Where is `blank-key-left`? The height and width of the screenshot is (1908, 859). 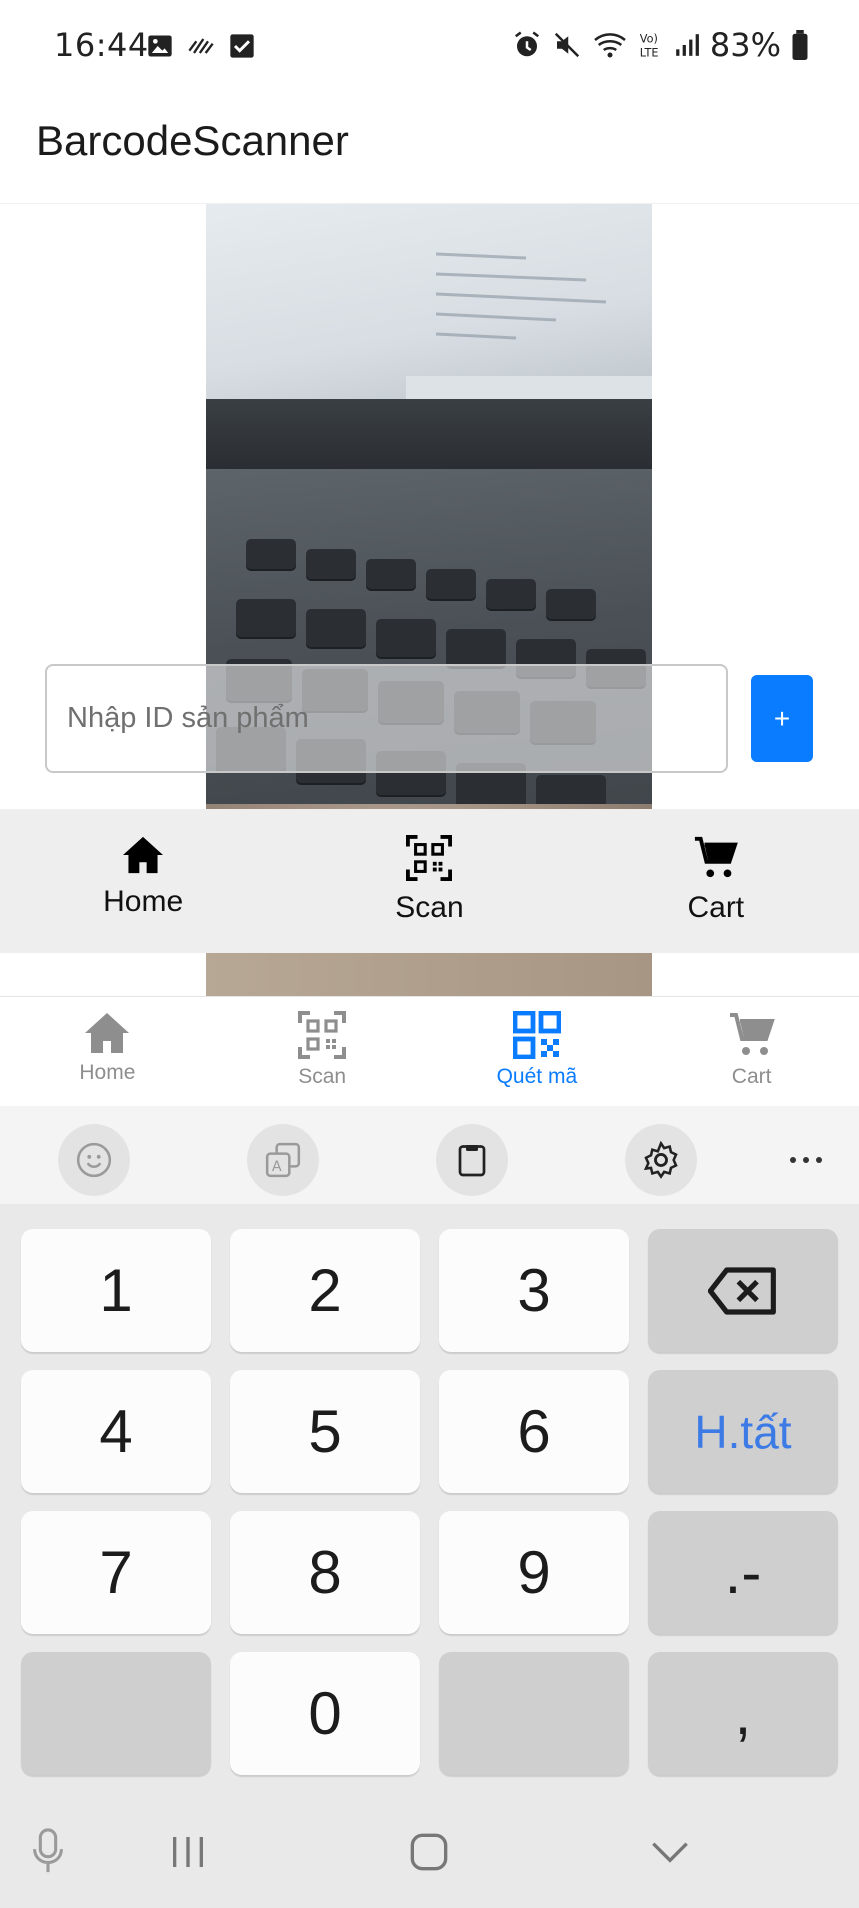
blank-key-left is located at coordinates (116, 1713).